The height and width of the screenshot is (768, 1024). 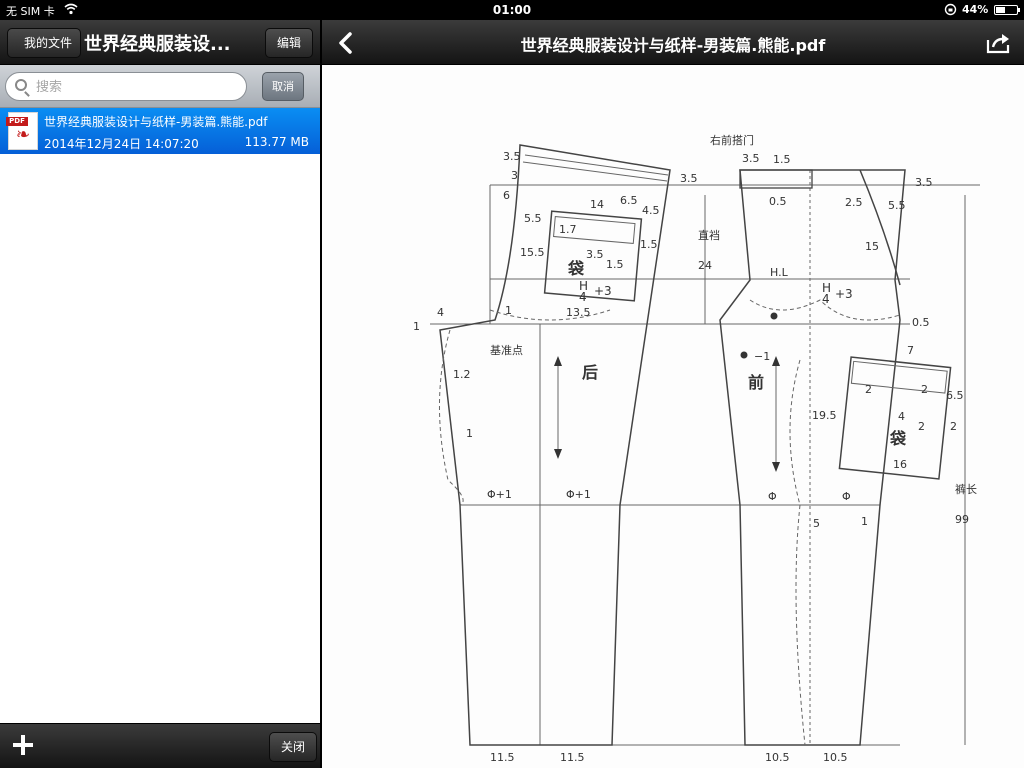 What do you see at coordinates (872, 246) in the screenshot?
I see `dim-label: 15` at bounding box center [872, 246].